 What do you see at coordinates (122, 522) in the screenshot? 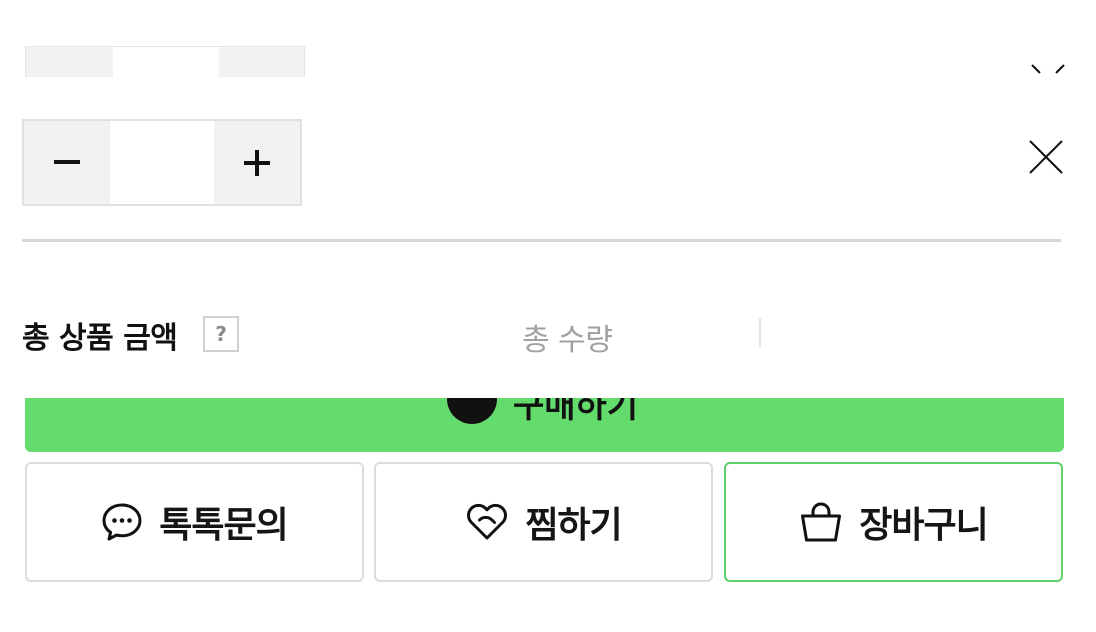
I see `chat-bubble-icon` at bounding box center [122, 522].